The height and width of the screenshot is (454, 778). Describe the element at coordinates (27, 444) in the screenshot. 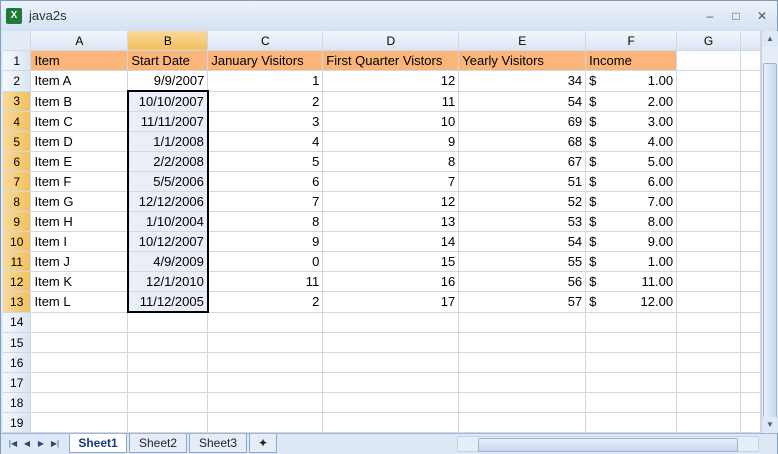

I see `prev-sheet-icon: ◀` at that location.